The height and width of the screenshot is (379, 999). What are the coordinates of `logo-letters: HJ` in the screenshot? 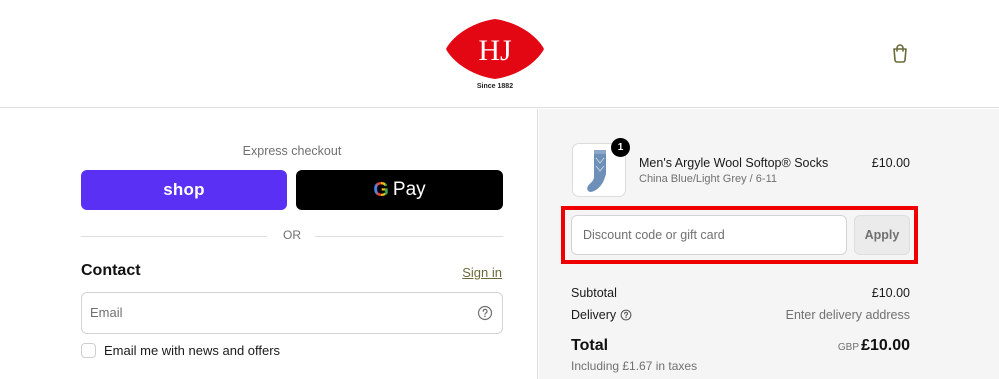 It's located at (495, 50).